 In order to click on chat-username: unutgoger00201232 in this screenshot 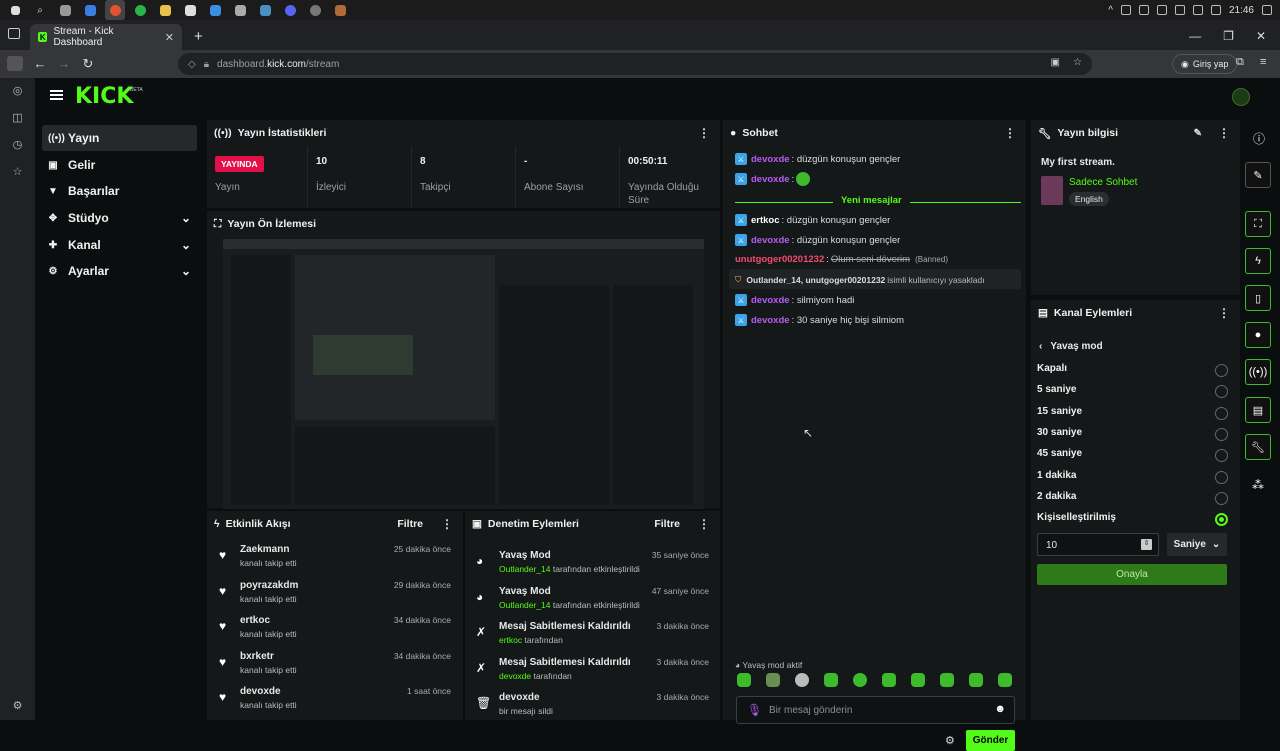, I will do `click(779, 259)`.